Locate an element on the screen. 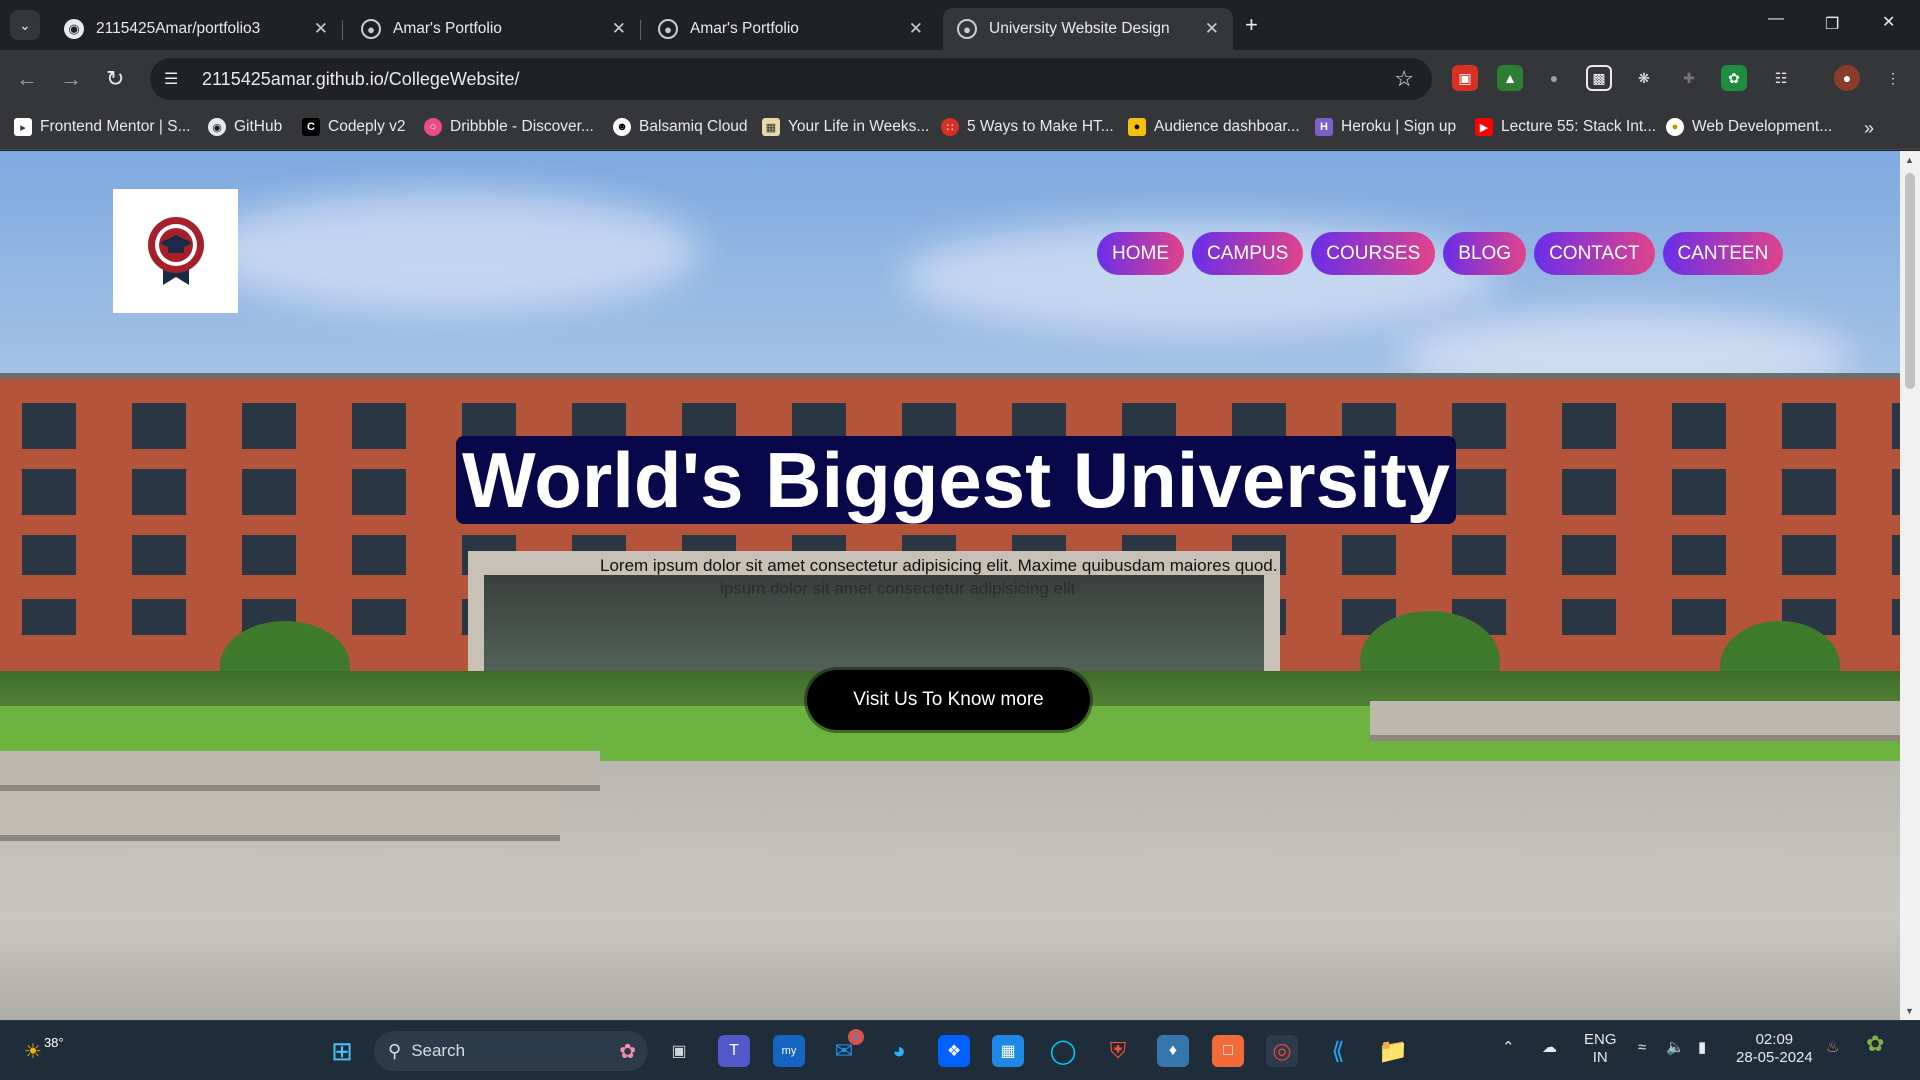  forward-arrow-icon: → is located at coordinates (71, 79).